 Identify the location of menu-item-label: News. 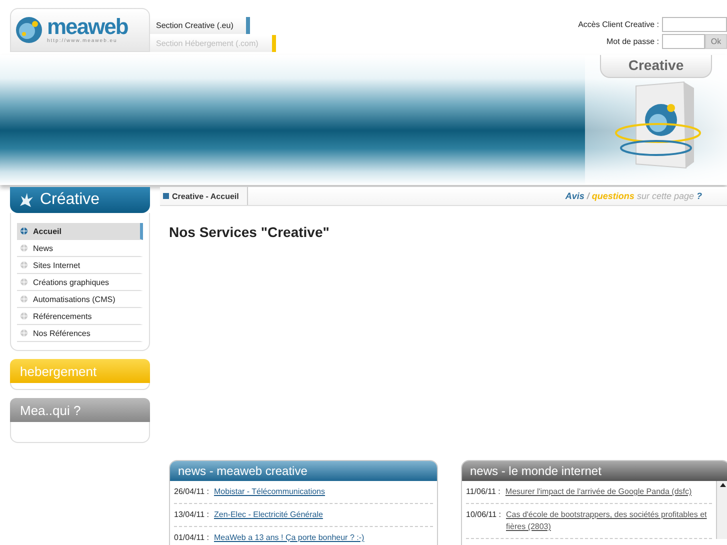
(43, 248).